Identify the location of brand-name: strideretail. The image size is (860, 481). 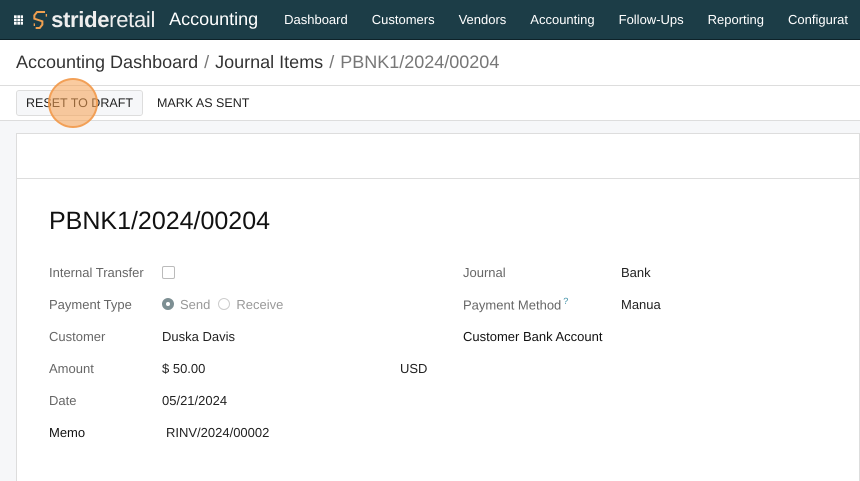
(103, 19).